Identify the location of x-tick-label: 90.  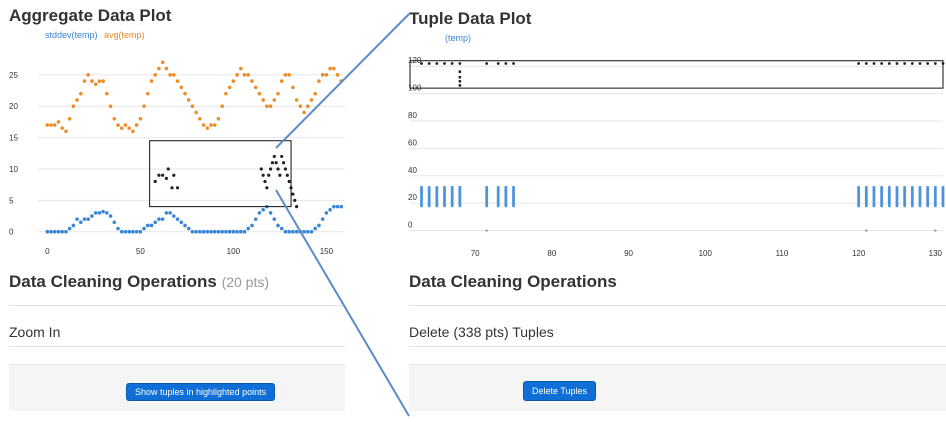
(628, 253).